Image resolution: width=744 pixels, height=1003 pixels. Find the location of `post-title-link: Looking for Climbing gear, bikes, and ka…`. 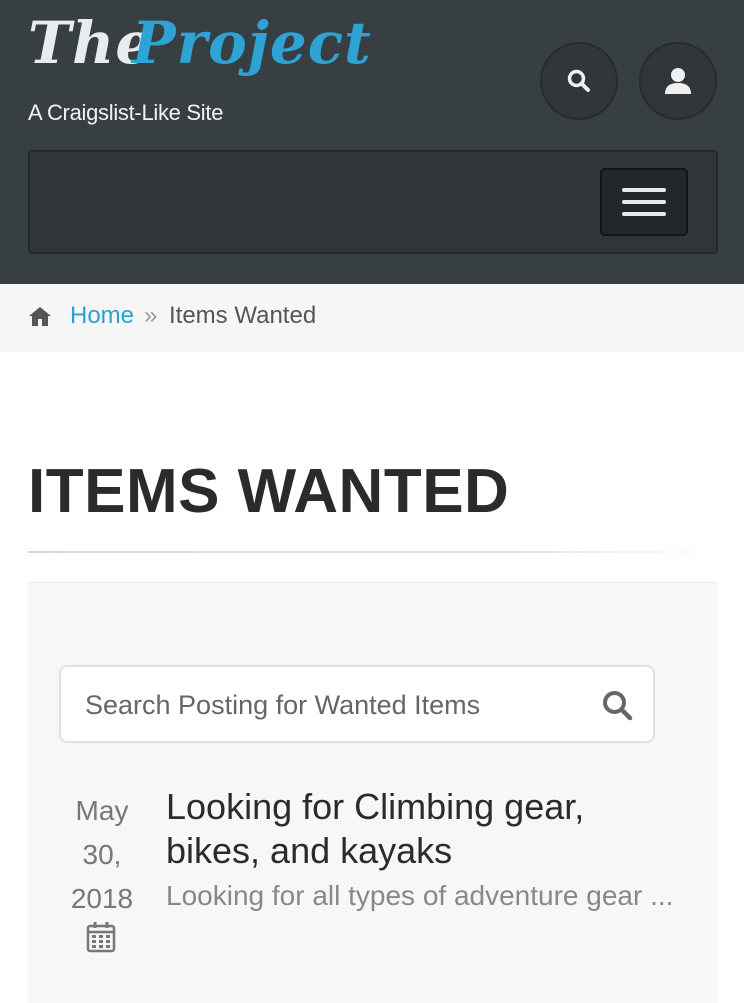

post-title-link: Looking for Climbing gear, bikes, and ka… is located at coordinates (426, 829).